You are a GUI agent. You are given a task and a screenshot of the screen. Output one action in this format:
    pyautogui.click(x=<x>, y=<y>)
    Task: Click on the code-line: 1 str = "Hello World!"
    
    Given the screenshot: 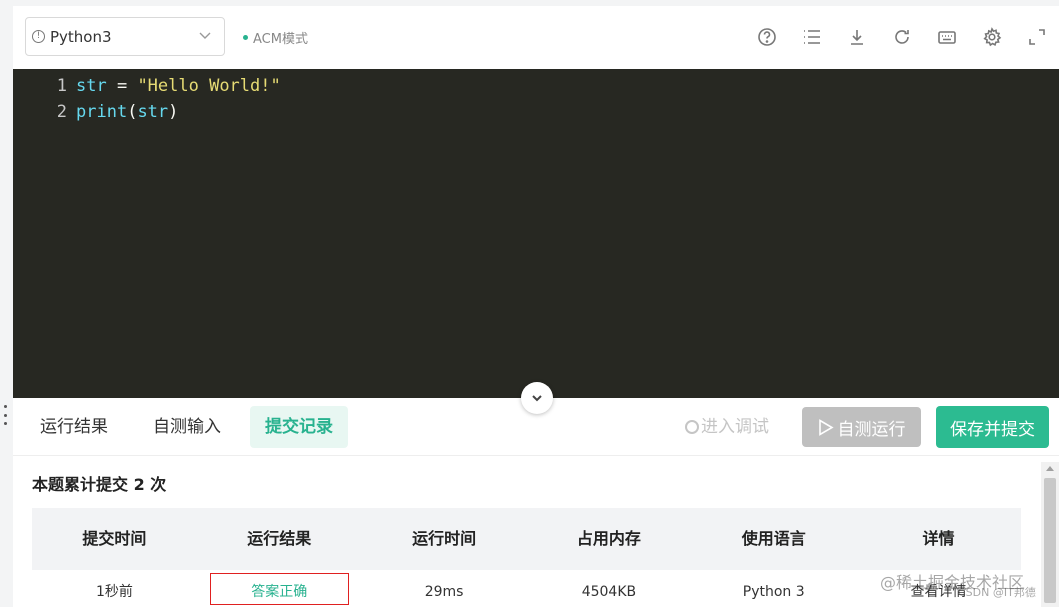 What is the action you would take?
    pyautogui.click(x=147, y=86)
    